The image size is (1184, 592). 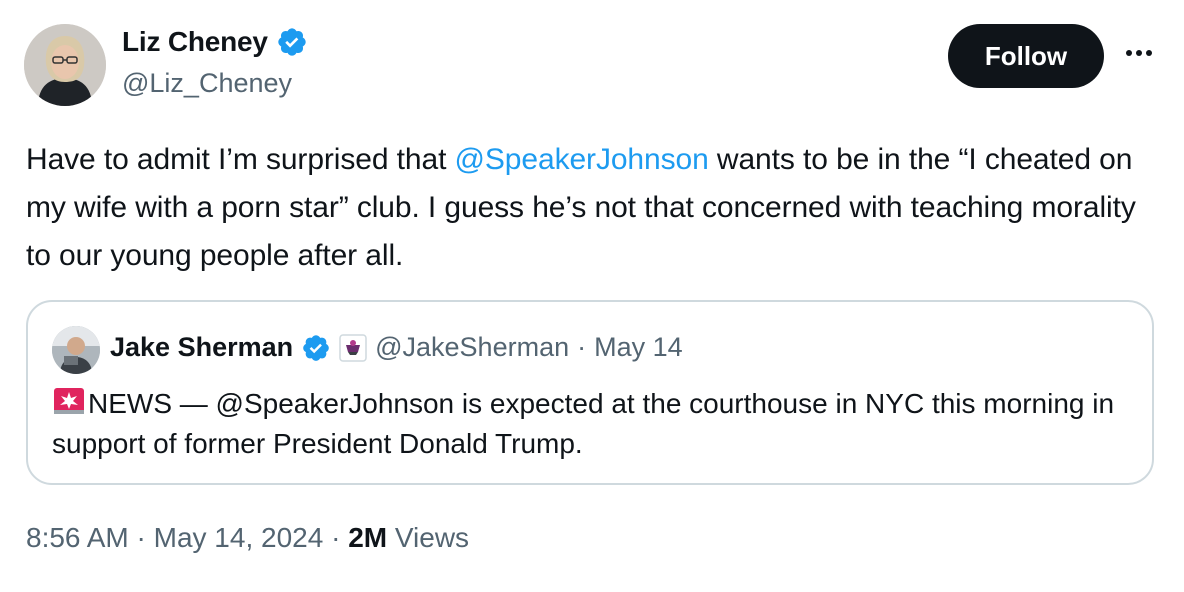 I want to click on quoted-author-avatar, so click(x=76, y=350).